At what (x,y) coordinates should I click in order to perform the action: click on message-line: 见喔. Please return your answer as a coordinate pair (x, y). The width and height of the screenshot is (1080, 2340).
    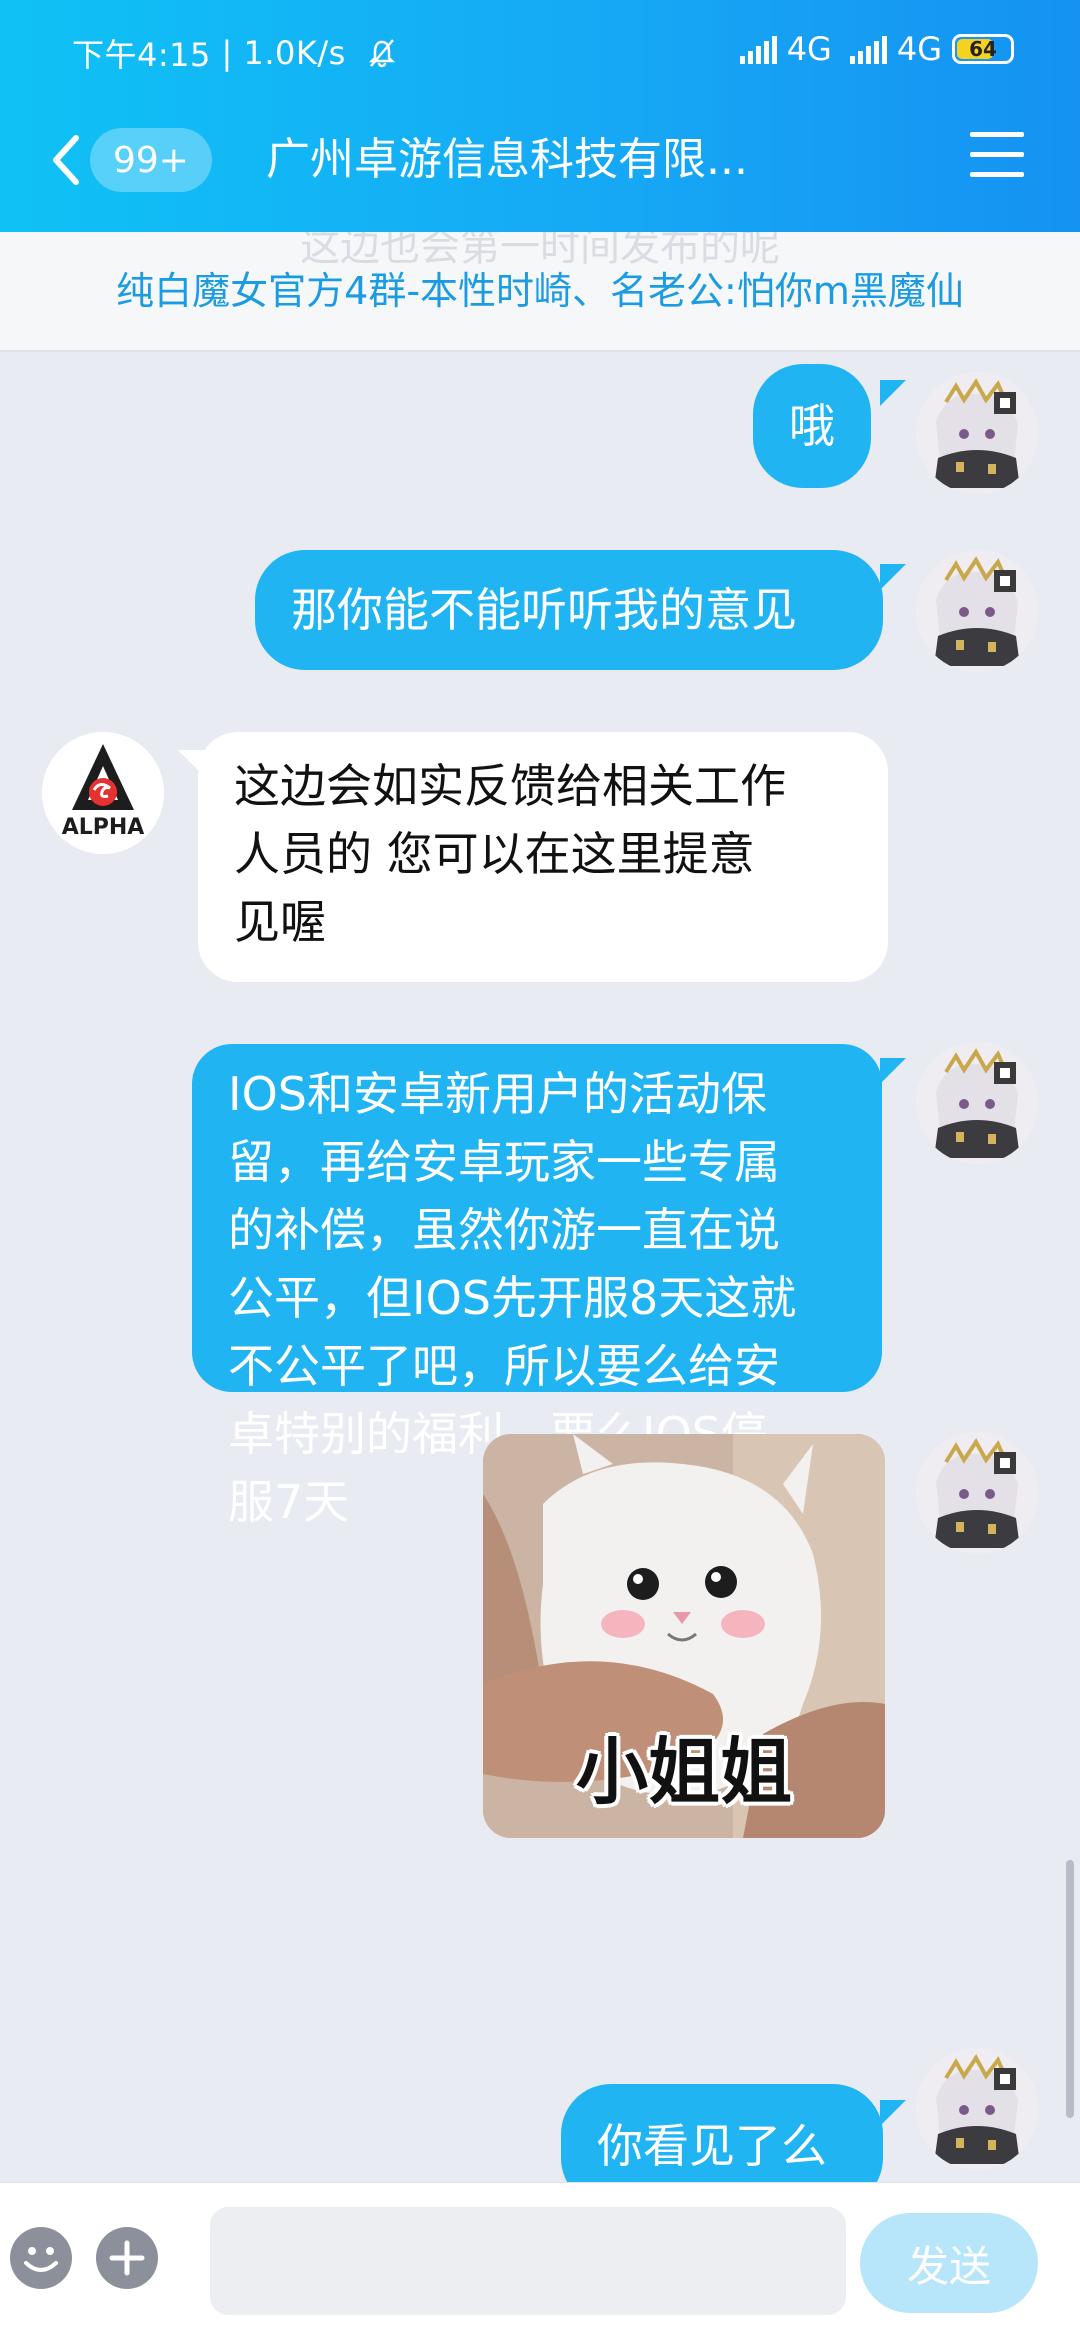
    Looking at the image, I should click on (280, 922).